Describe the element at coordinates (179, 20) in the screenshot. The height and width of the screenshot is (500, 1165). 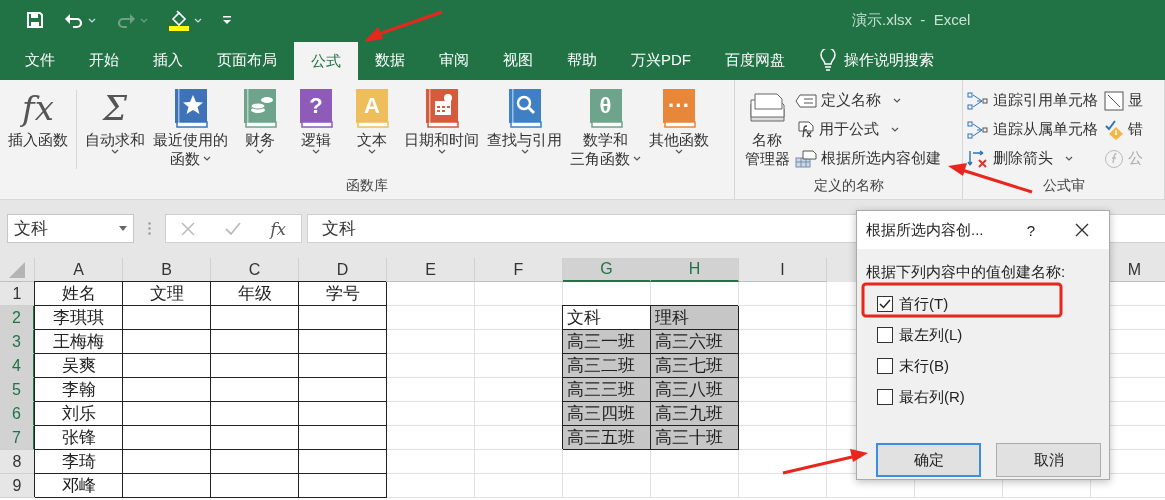
I see `fill-color-icon` at that location.